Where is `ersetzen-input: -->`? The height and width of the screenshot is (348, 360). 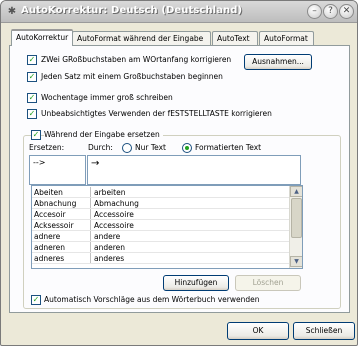
ersetzen-input: --> is located at coordinates (57, 170).